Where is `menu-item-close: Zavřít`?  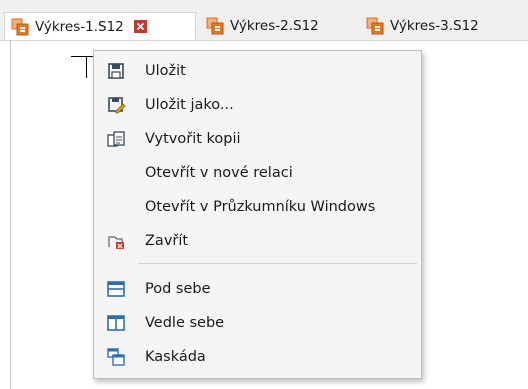
menu-item-close: Zavřít is located at coordinates (257, 241).